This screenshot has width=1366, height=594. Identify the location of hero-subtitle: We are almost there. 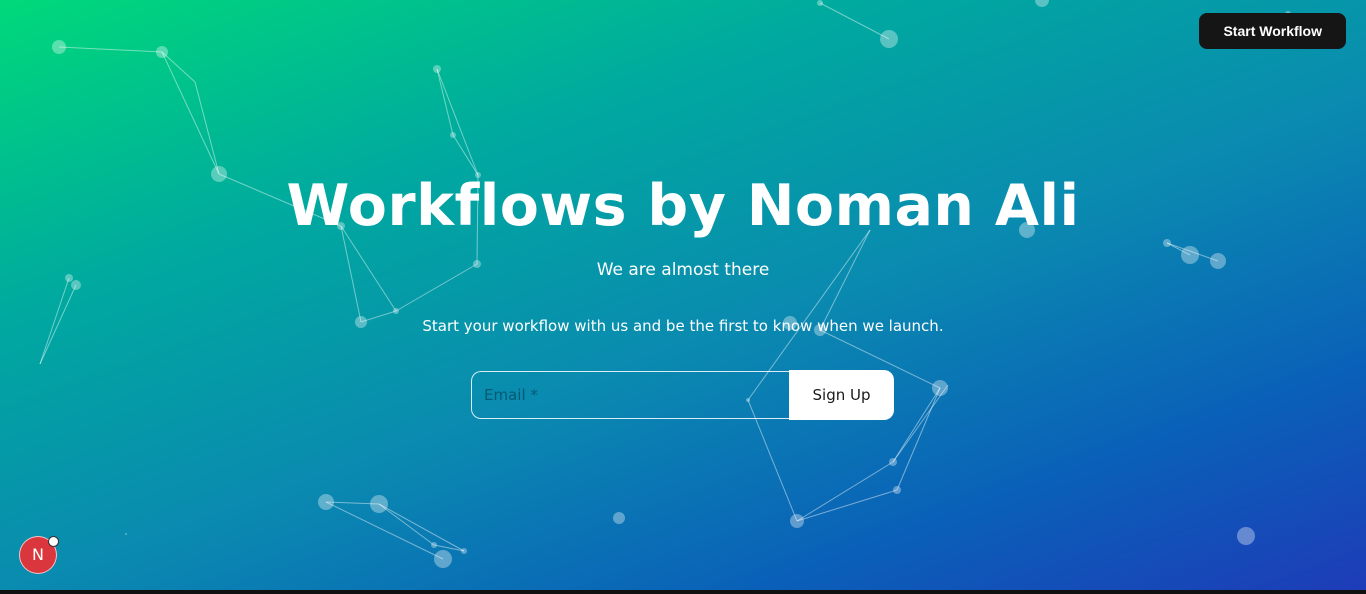
(683, 270).